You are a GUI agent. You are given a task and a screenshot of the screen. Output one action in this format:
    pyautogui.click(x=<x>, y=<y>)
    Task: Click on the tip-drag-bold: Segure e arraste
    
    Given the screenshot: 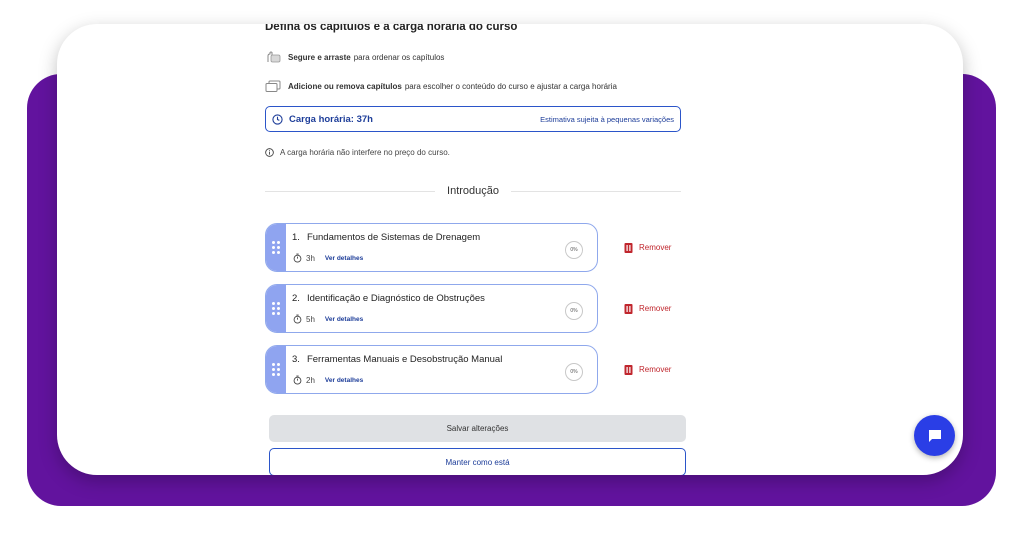 What is the action you would take?
    pyautogui.click(x=319, y=57)
    